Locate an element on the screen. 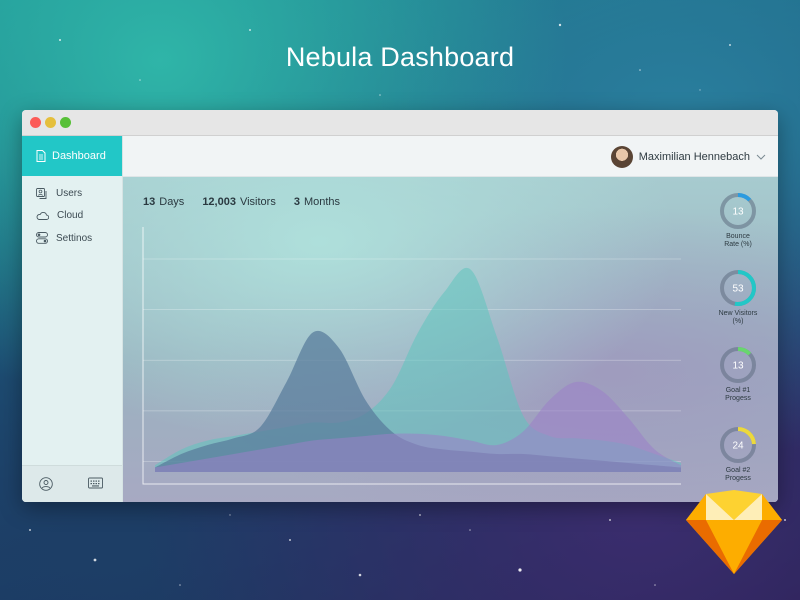 Image resolution: width=800 pixels, height=600 pixels. user-name: Maximilian Hennebach is located at coordinates (694, 157).